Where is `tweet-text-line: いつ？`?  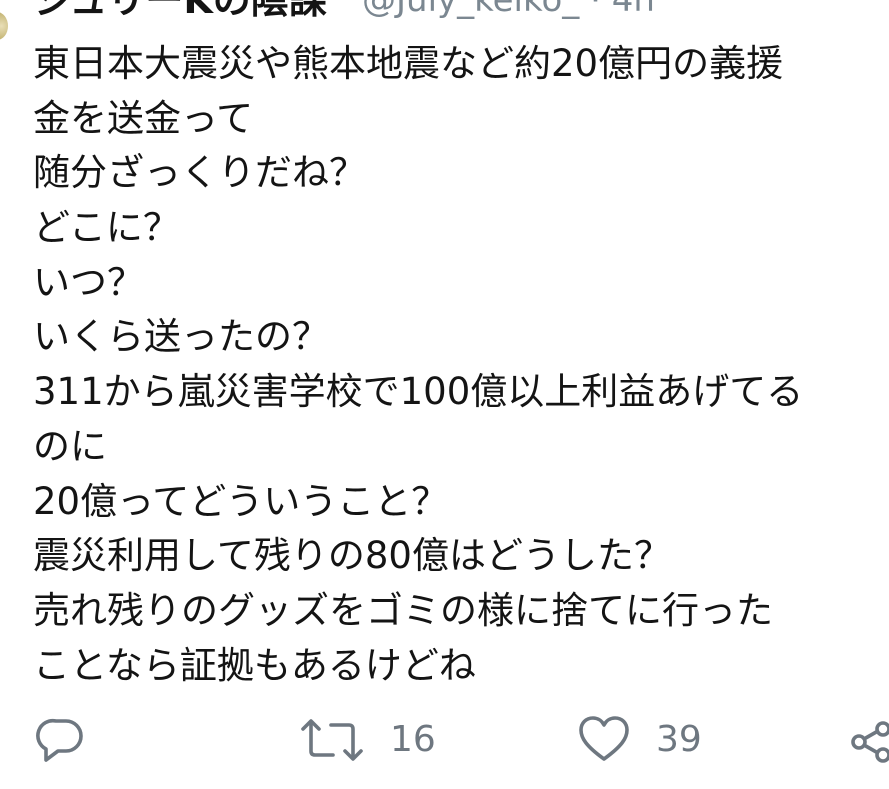
tweet-text-line: いつ？ is located at coordinates (88, 282).